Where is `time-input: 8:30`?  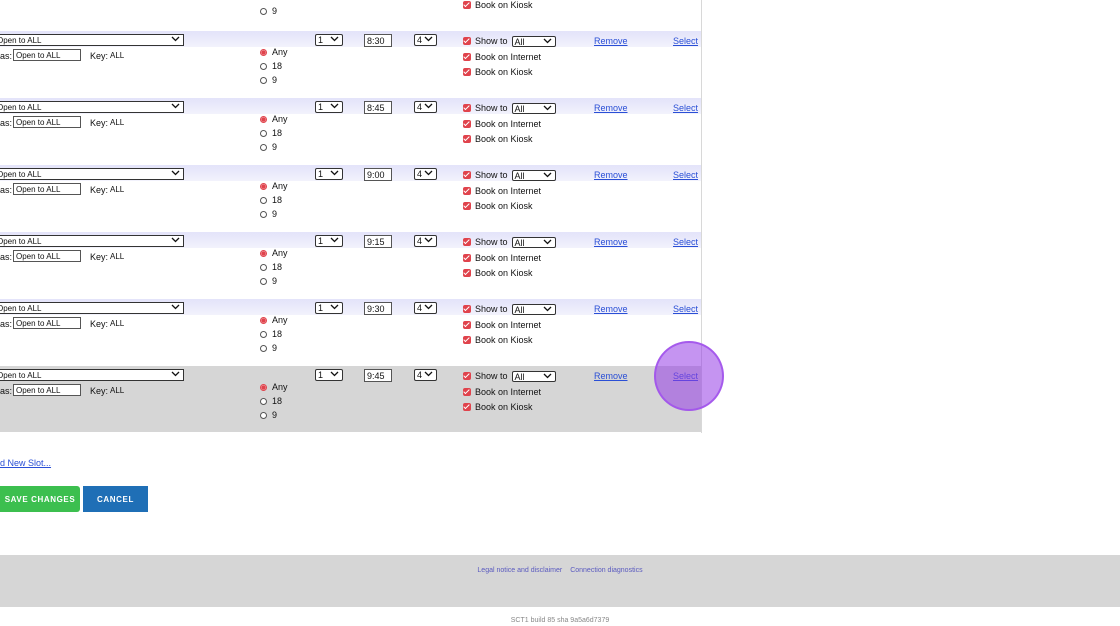
time-input: 8:30 is located at coordinates (378, 40).